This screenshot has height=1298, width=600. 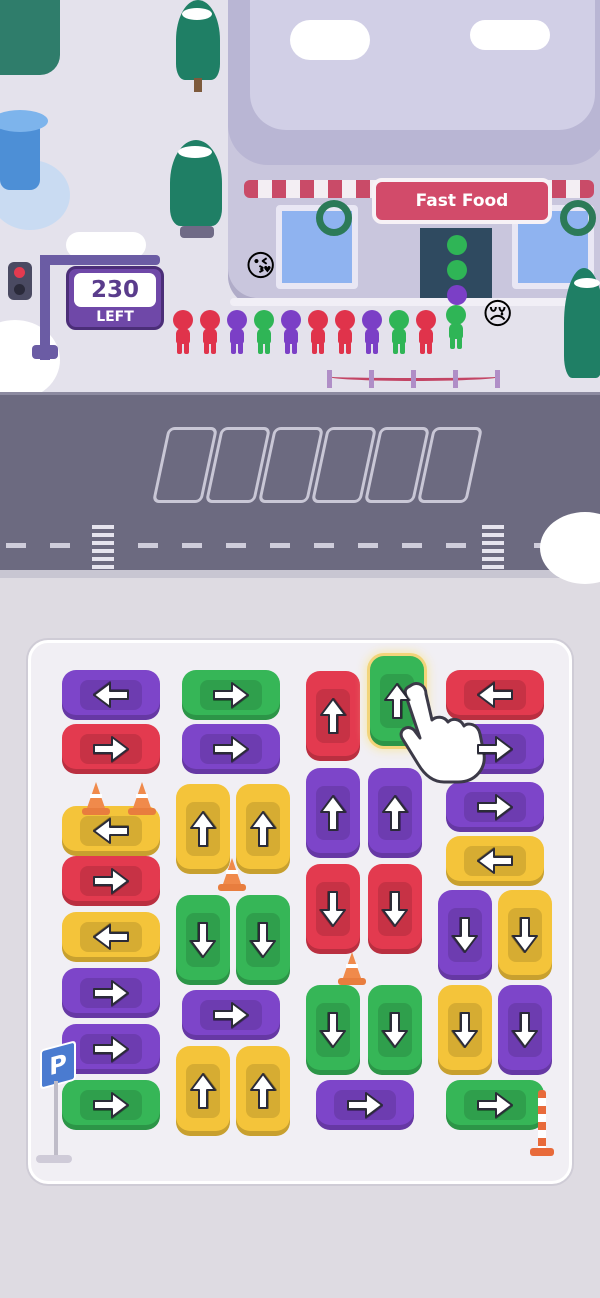 I want to click on off-light, so click(x=19, y=289).